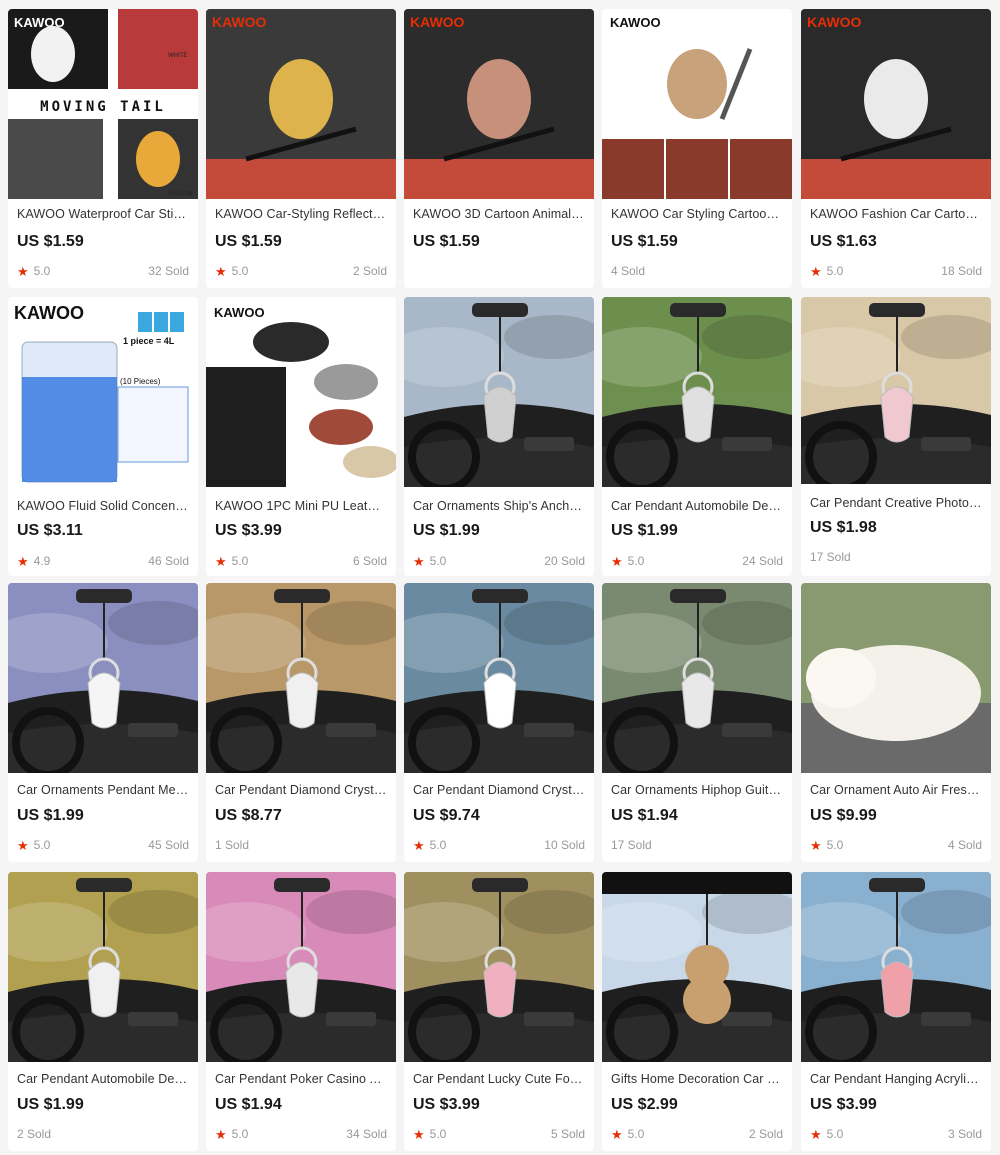 Image resolution: width=1000 pixels, height=1155 pixels. I want to click on product-title: Car Ornament Auto Air Freshener Dog, so click(896, 790).